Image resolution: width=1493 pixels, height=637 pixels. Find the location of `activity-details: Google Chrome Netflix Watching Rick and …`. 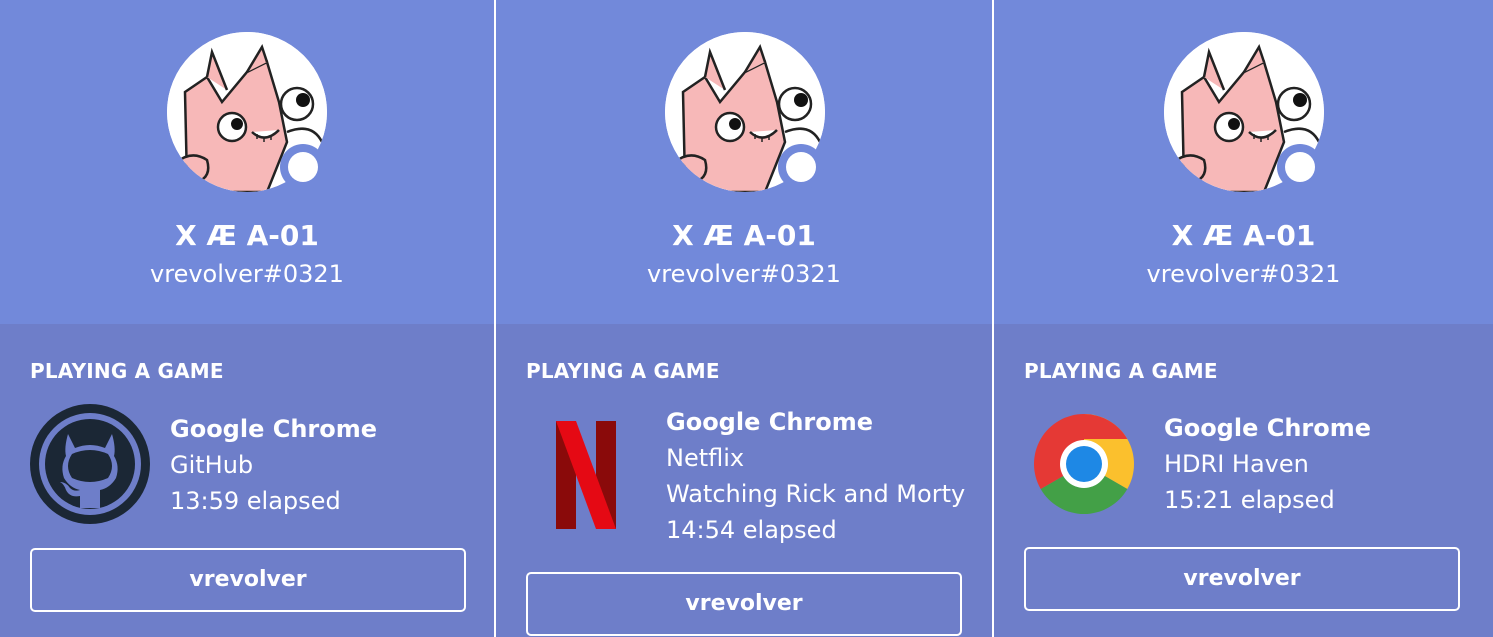

activity-details: Google Chrome Netflix Watching Rick and … is located at coordinates (824, 476).